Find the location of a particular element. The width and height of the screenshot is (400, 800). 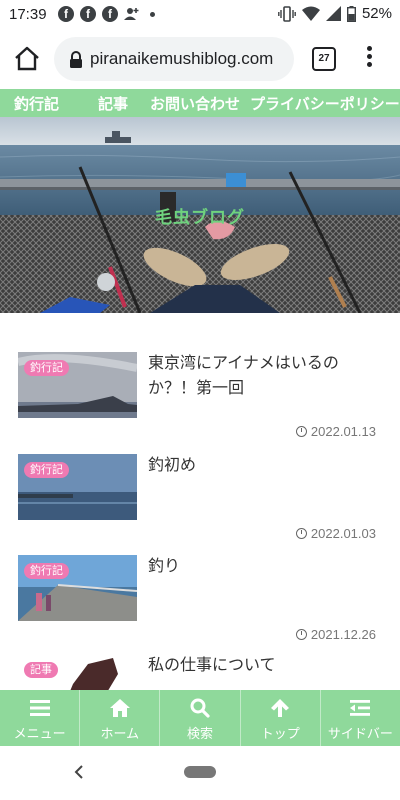

search-label: 検索 is located at coordinates (200, 734).